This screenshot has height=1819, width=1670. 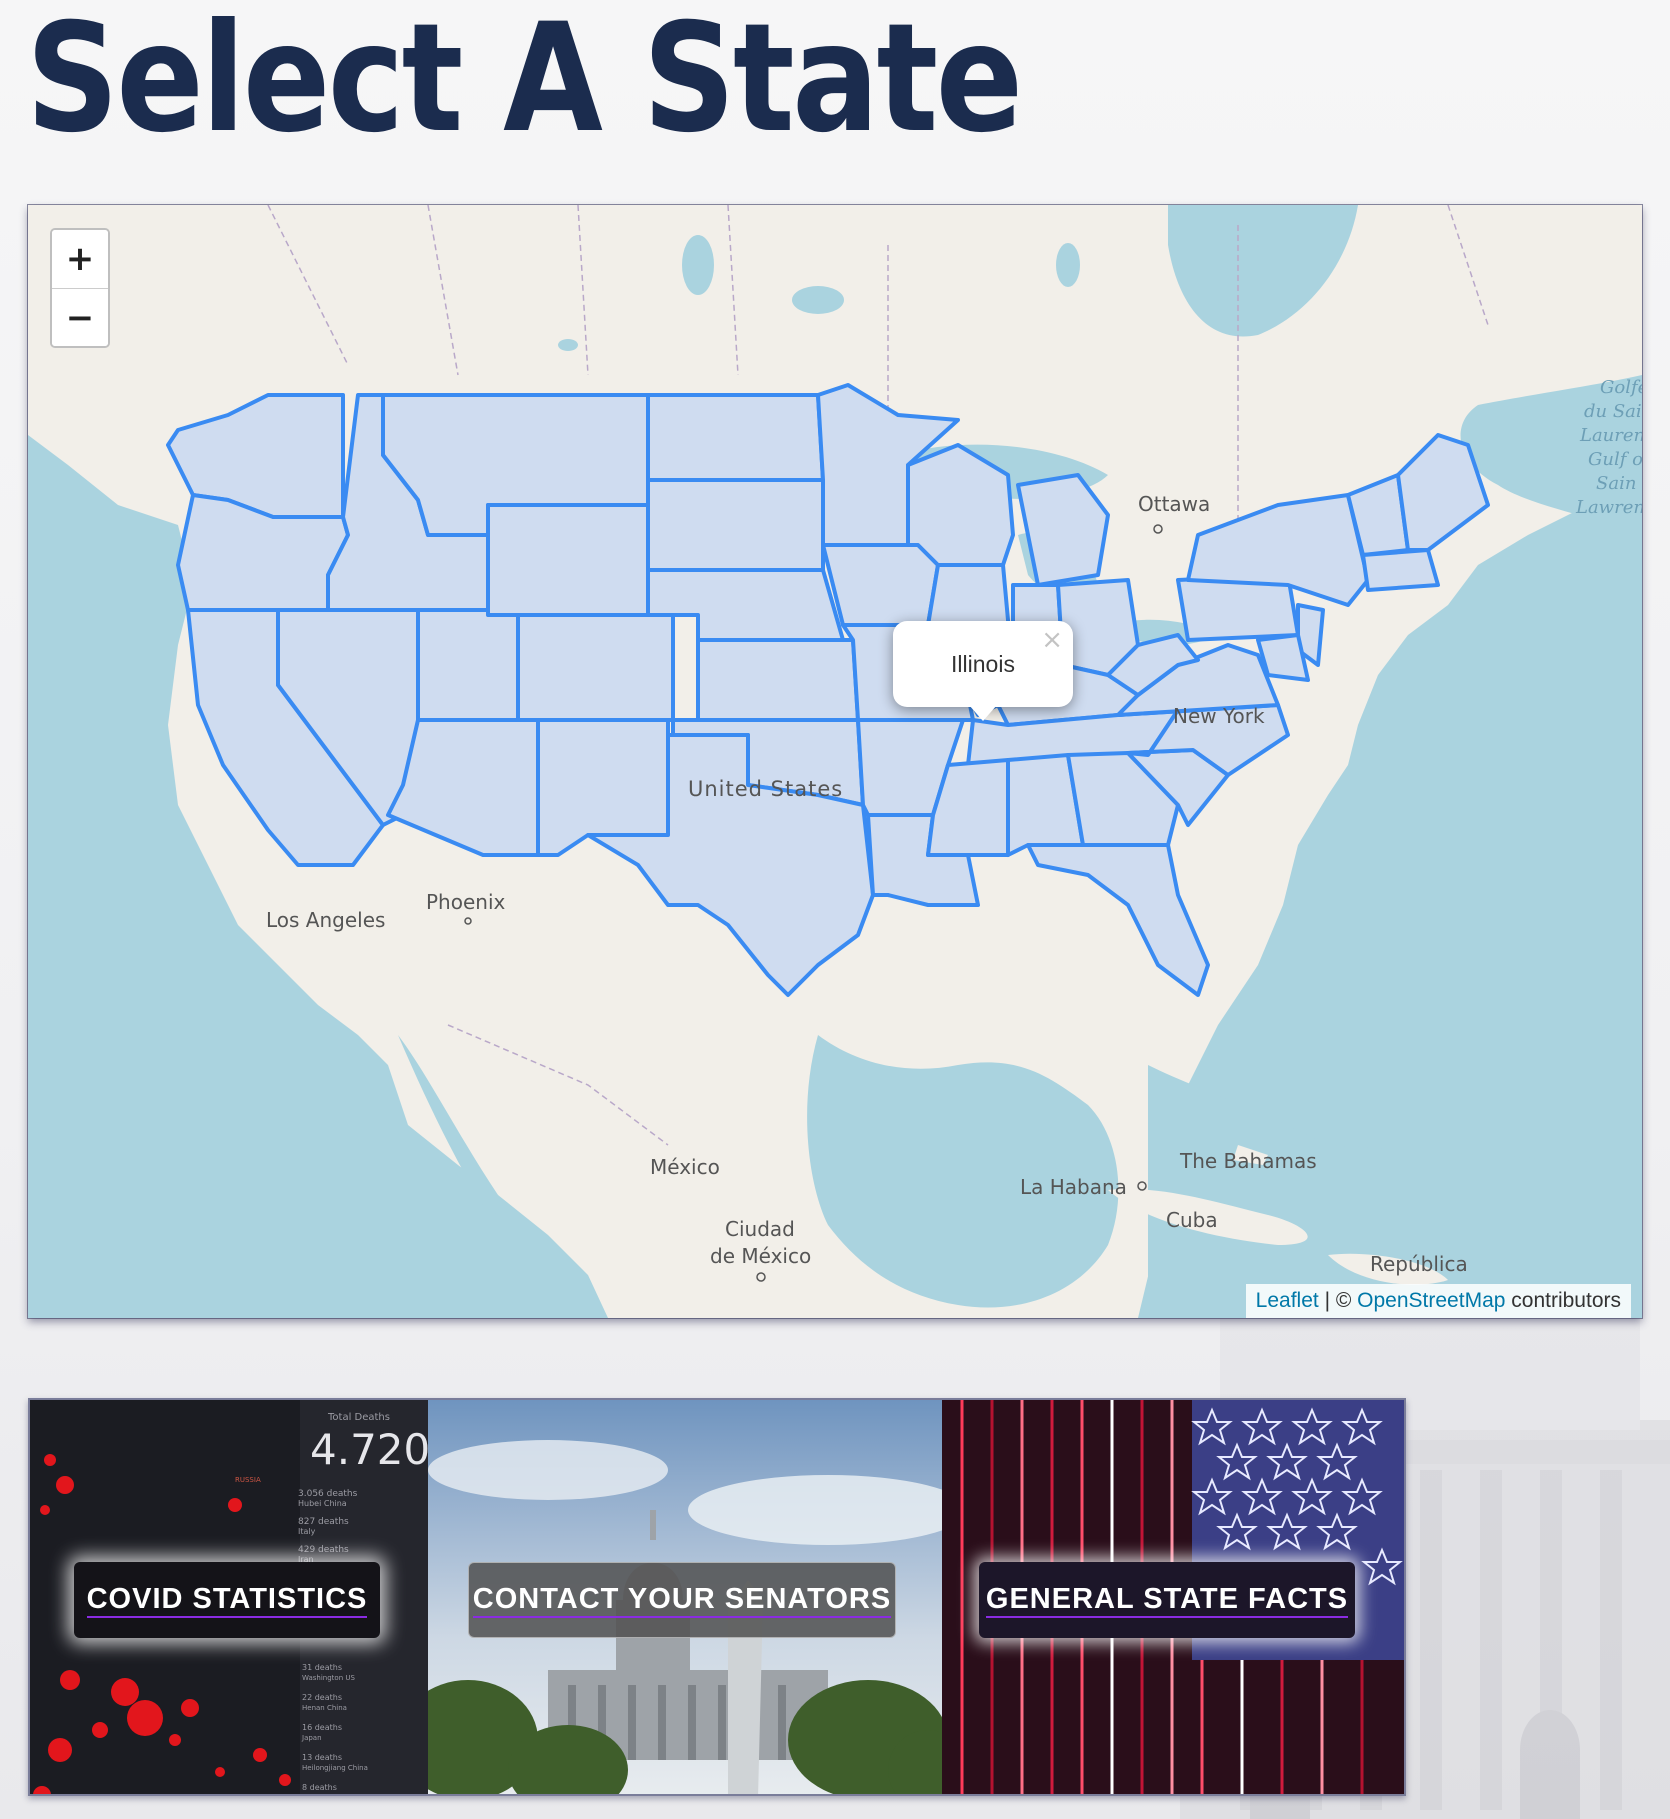 What do you see at coordinates (685, 1167) in the screenshot?
I see `label-mexico: México` at bounding box center [685, 1167].